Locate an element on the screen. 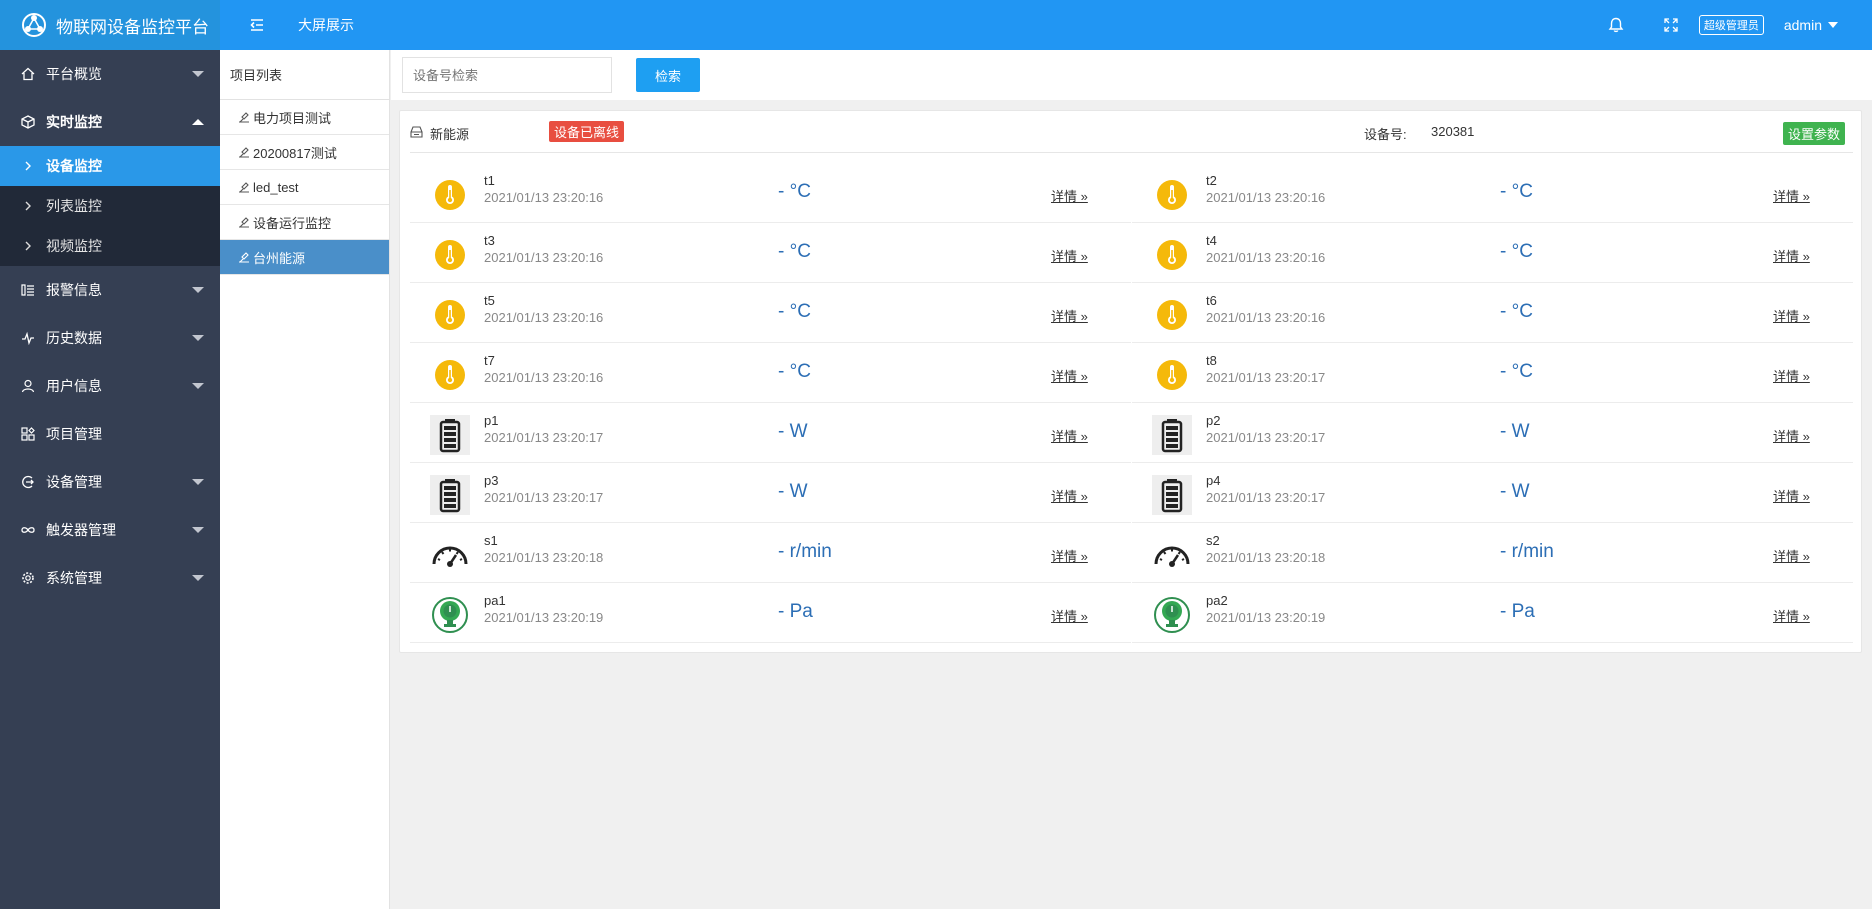 The image size is (1872, 909). sidebar-item-label: 触发器管理 is located at coordinates (81, 530).